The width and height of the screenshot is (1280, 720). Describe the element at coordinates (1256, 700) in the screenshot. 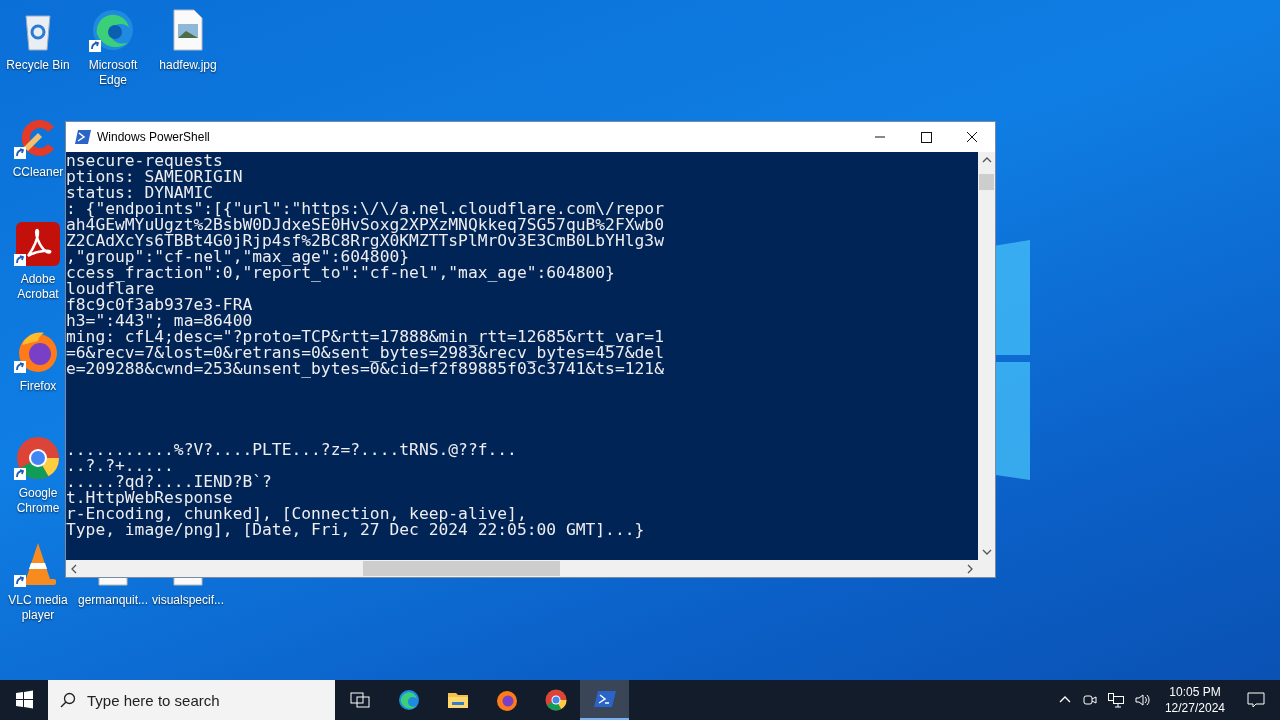

I see `notification-icon` at that location.